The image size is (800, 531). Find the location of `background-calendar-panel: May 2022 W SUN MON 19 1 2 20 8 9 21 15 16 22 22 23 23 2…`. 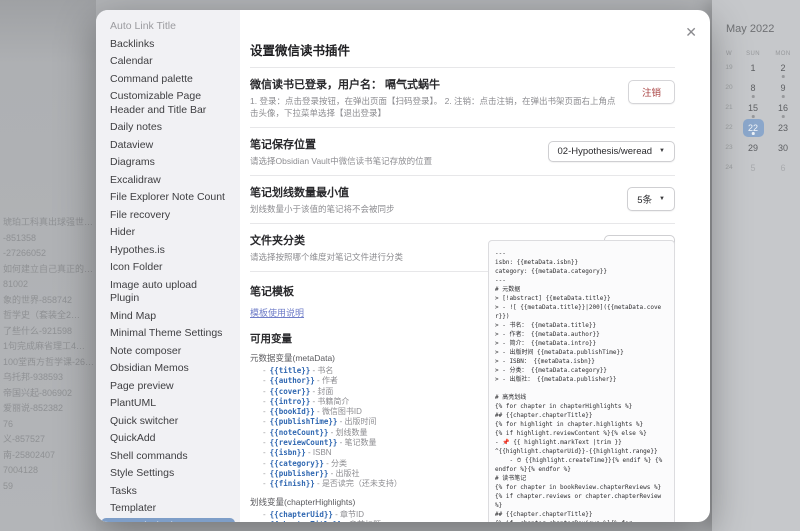

background-calendar-panel: May 2022 W SUN MON 19 1 2 20 8 9 21 15 16 22 22 23 23 2… is located at coordinates (756, 265).